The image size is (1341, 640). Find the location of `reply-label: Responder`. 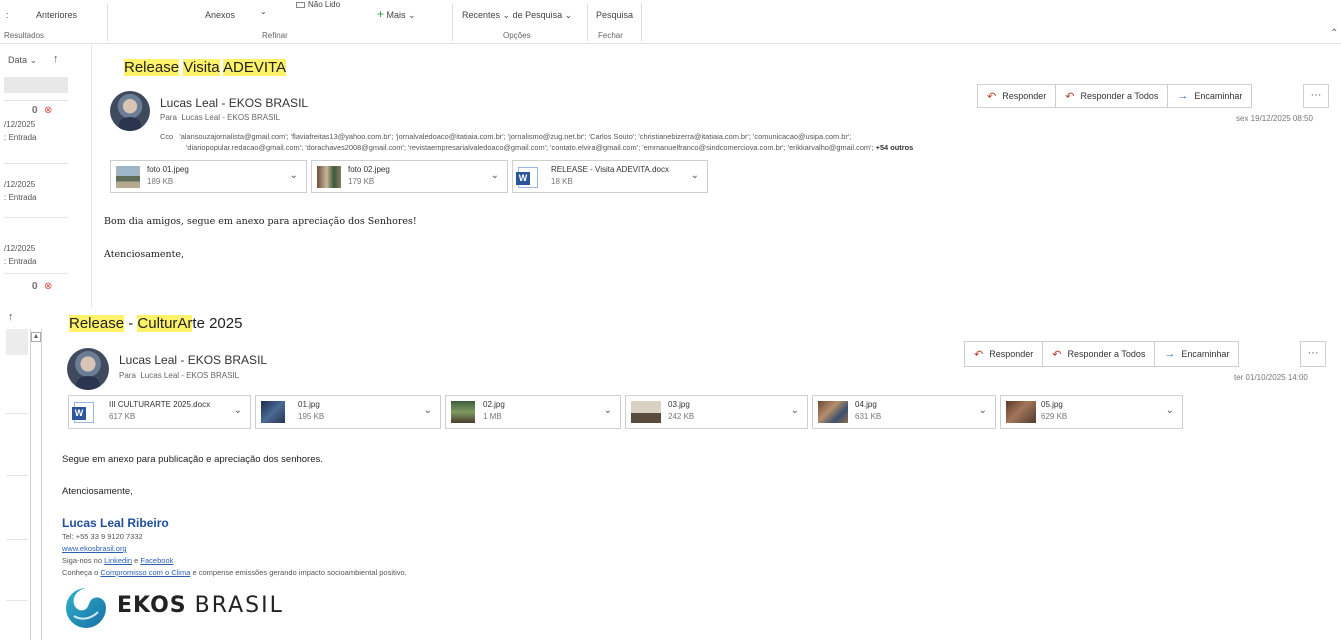

reply-label: Responder is located at coordinates (1011, 354).